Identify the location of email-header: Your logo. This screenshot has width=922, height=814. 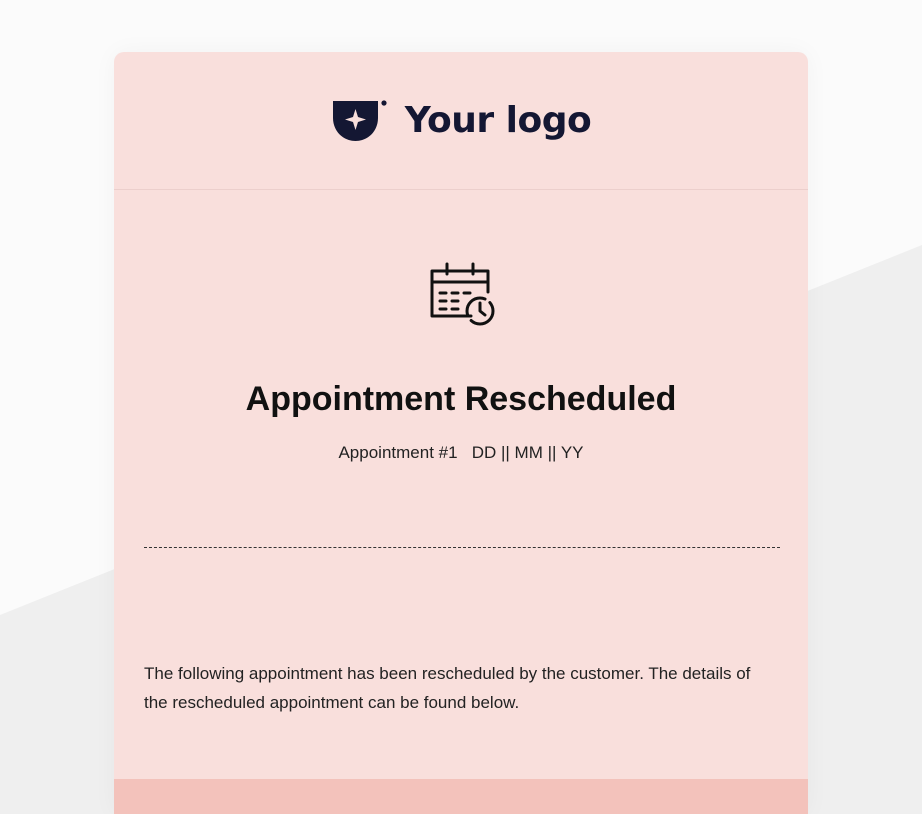
(461, 121).